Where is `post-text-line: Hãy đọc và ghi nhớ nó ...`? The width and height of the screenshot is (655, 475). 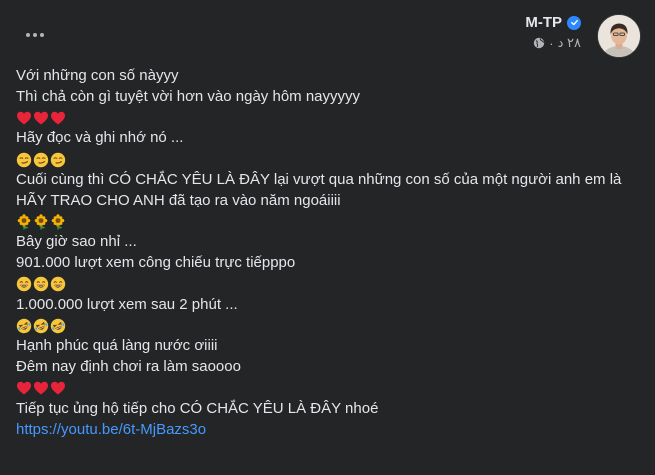
post-text-line: Hãy đọc và ghi nhớ nó ... is located at coordinates (100, 138).